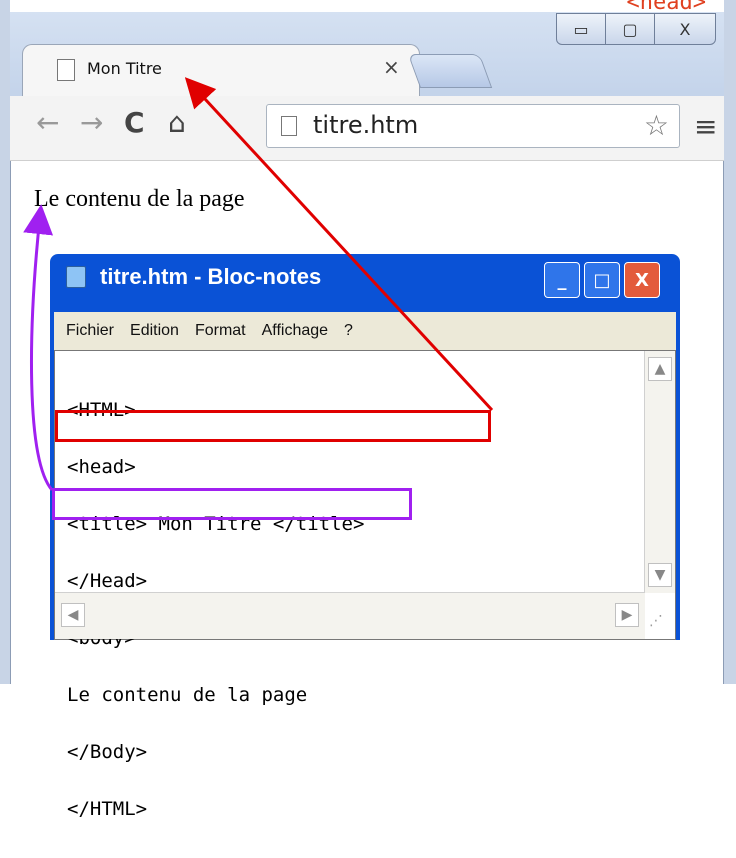 This screenshot has height=858, width=736. What do you see at coordinates (232, 504) in the screenshot?
I see `content-highlight` at bounding box center [232, 504].